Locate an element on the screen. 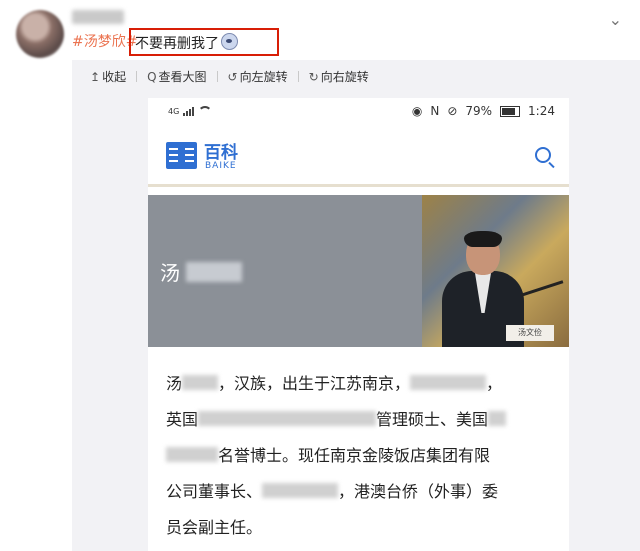 The image size is (640, 551). collapse-label: 收起 is located at coordinates (114, 77).